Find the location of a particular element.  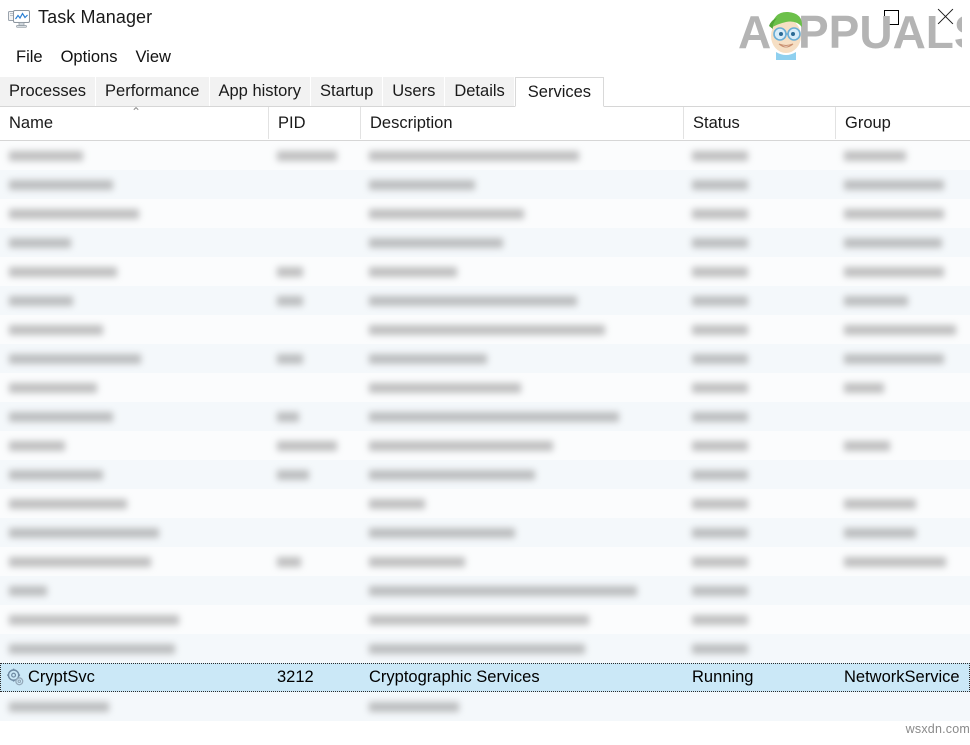

service-rows-below-selection is located at coordinates (485, 706).